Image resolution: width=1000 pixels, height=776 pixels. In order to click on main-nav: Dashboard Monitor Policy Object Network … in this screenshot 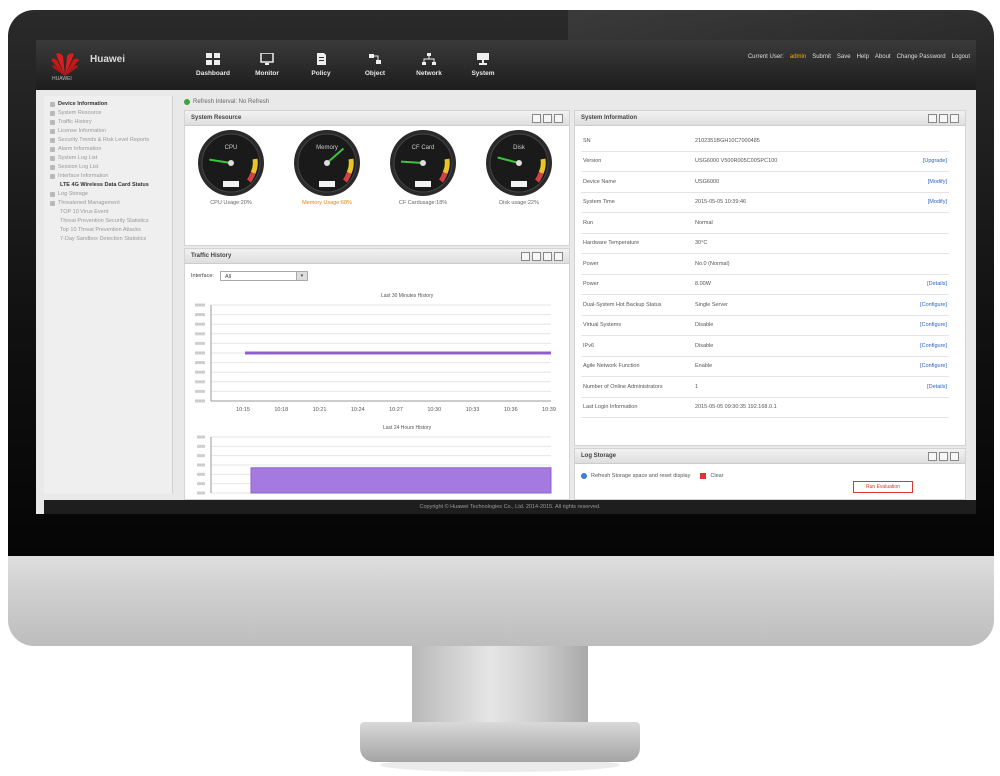, I will do `click(348, 65)`.